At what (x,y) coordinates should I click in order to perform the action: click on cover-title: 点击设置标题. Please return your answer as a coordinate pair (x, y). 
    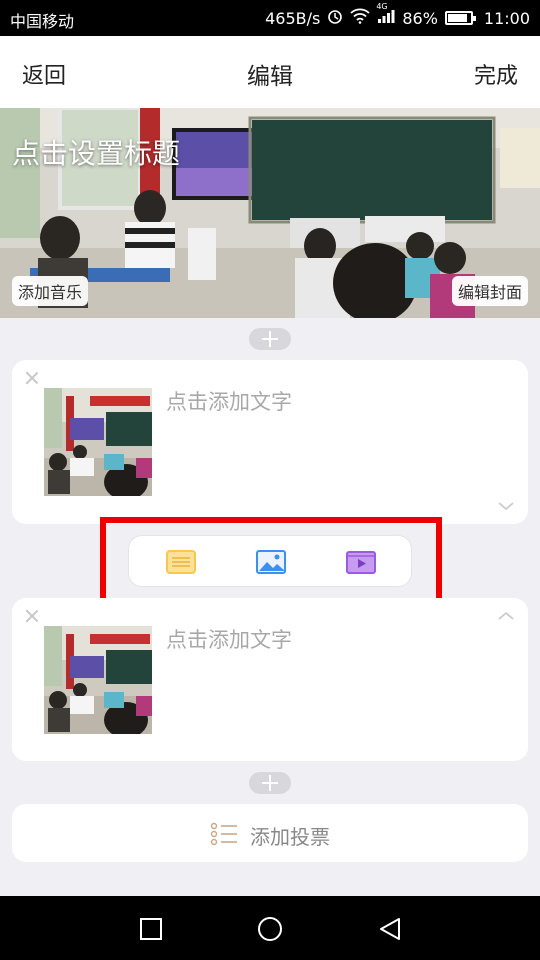
    Looking at the image, I should click on (96, 152).